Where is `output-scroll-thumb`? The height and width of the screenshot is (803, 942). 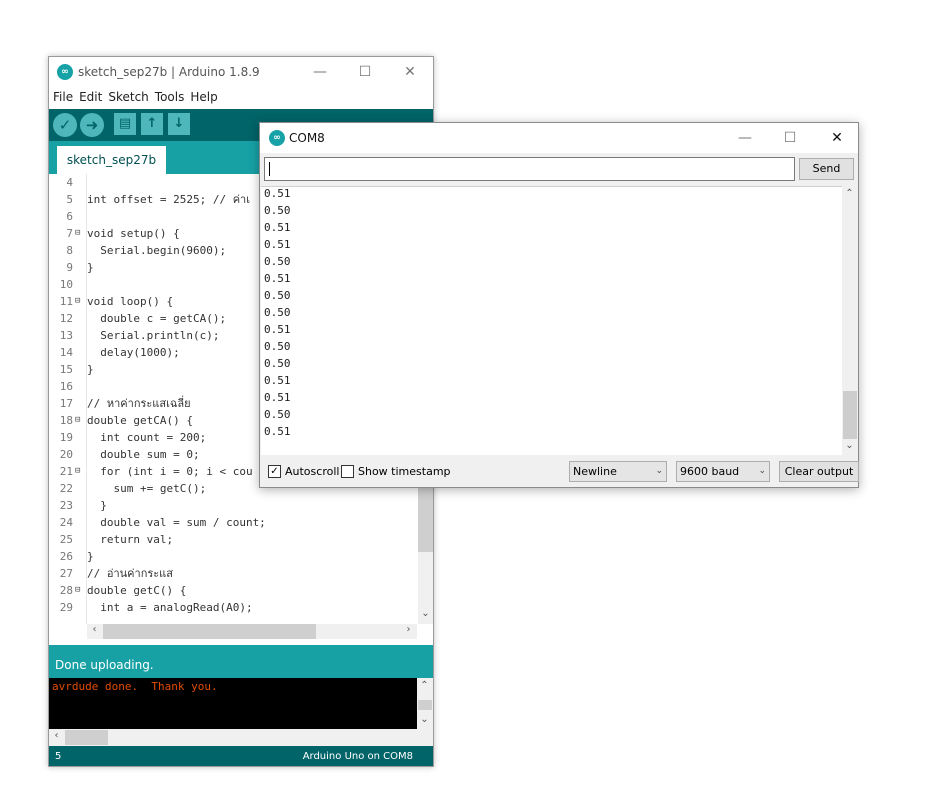 output-scroll-thumb is located at coordinates (850, 415).